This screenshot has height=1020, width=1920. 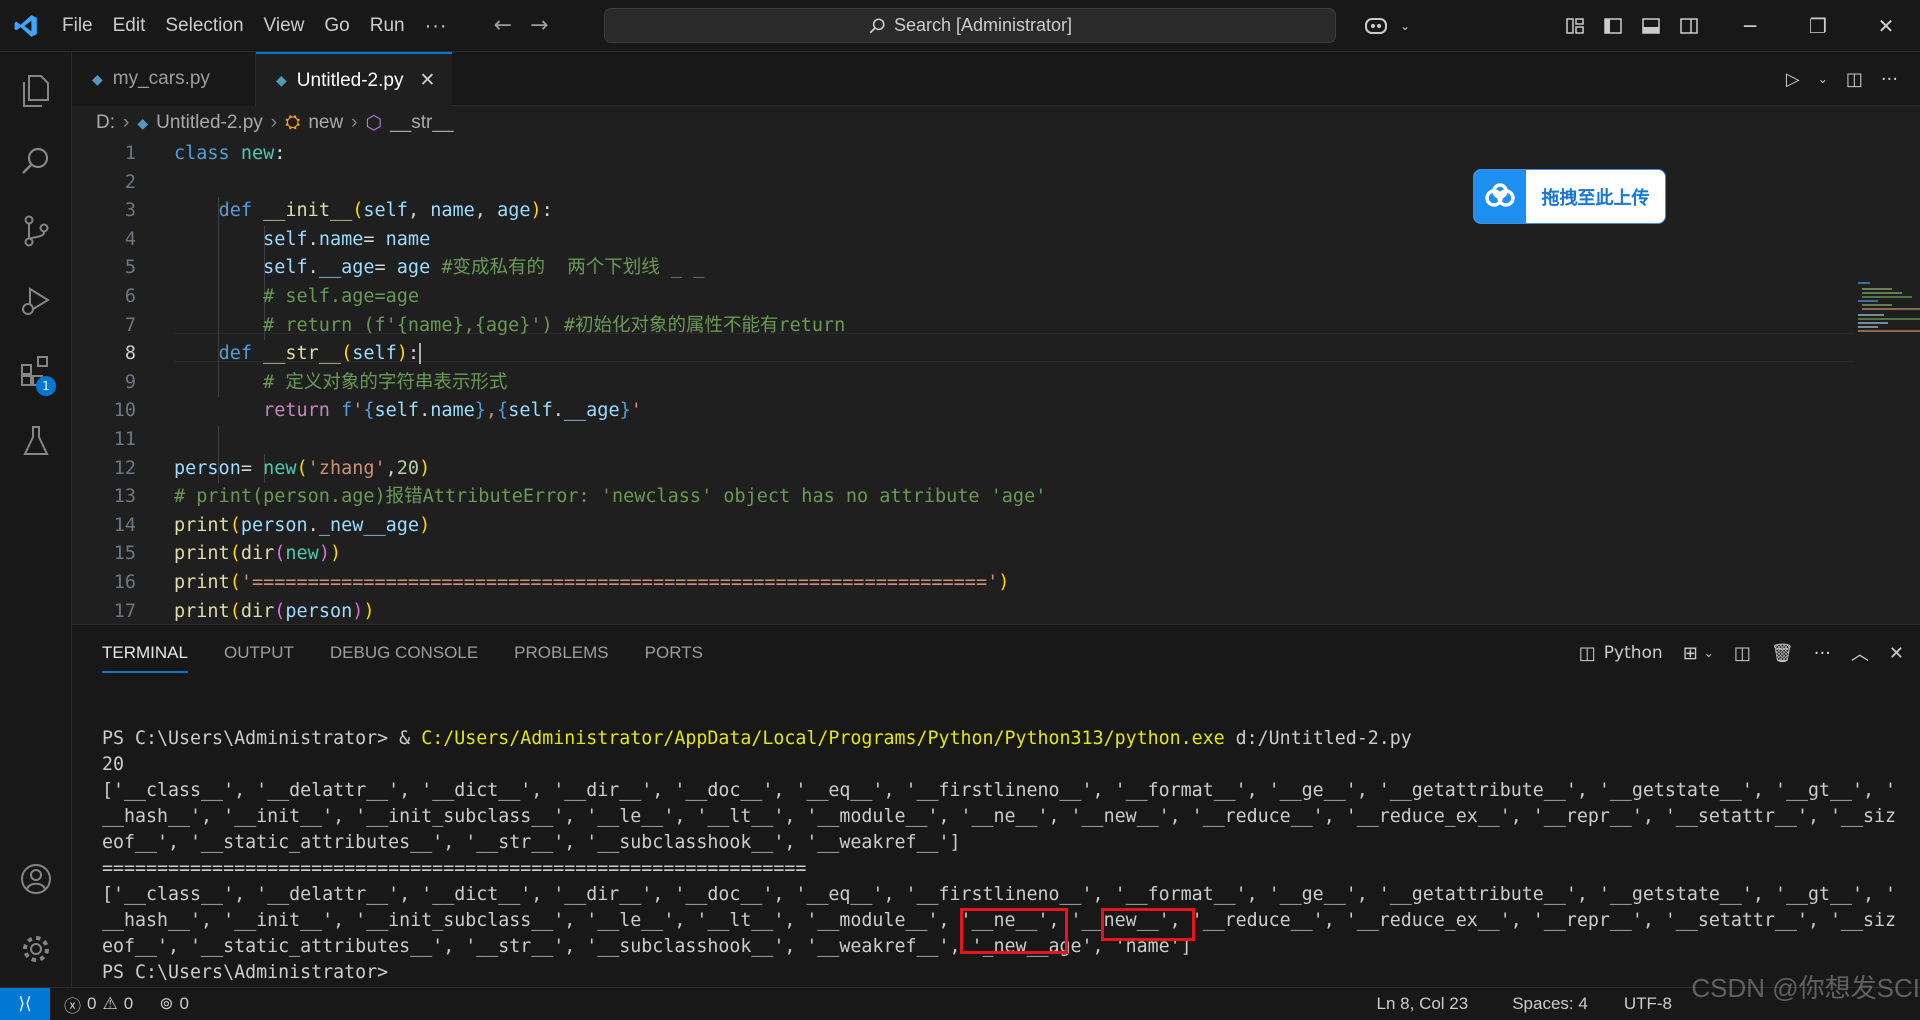 What do you see at coordinates (436, 26) in the screenshot?
I see `menu-more: ···` at bounding box center [436, 26].